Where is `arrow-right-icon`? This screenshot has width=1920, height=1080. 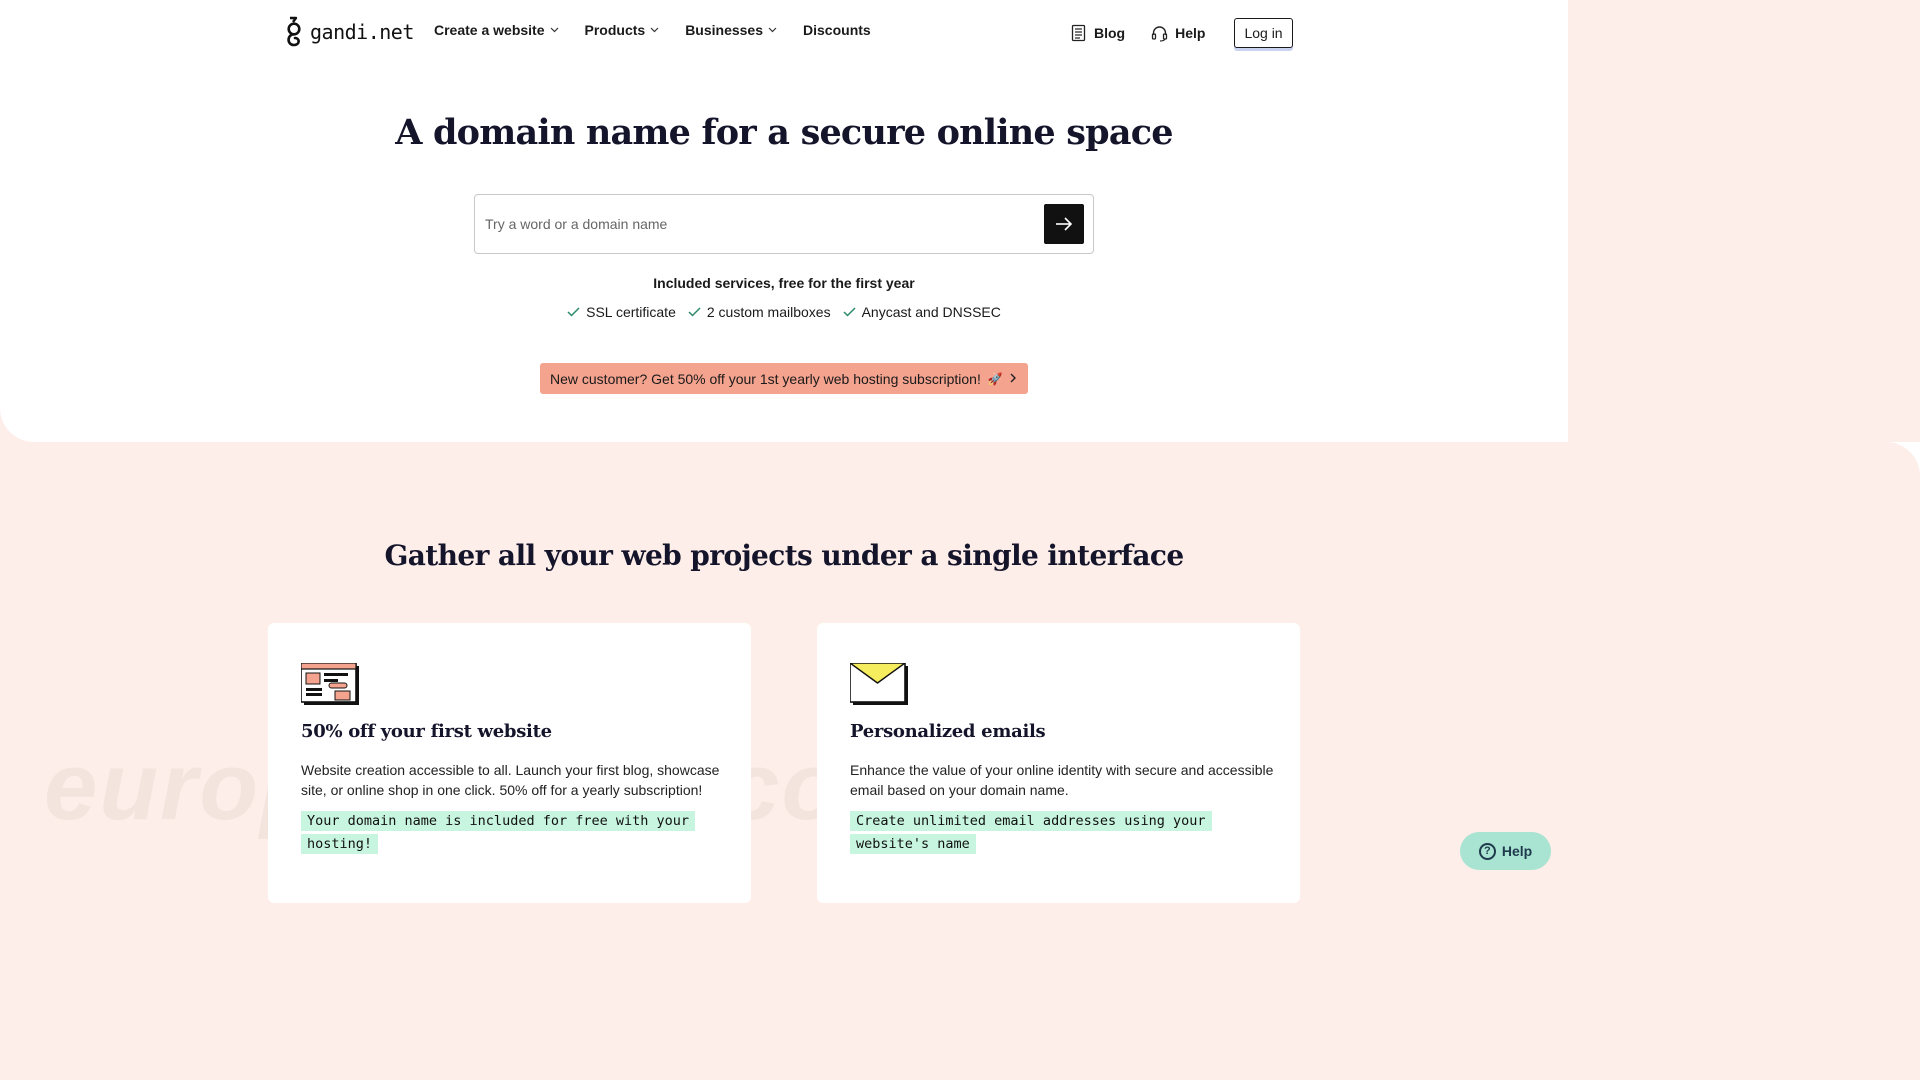
arrow-right-icon is located at coordinates (1064, 224).